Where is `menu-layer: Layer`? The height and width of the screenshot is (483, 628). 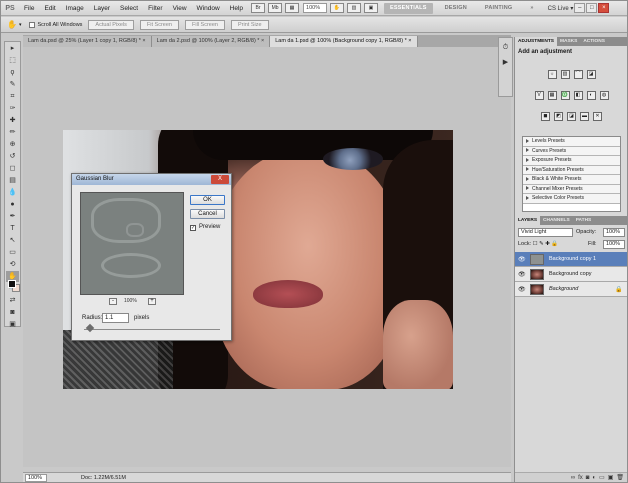
menu-layer: Layer is located at coordinates (102, 8).